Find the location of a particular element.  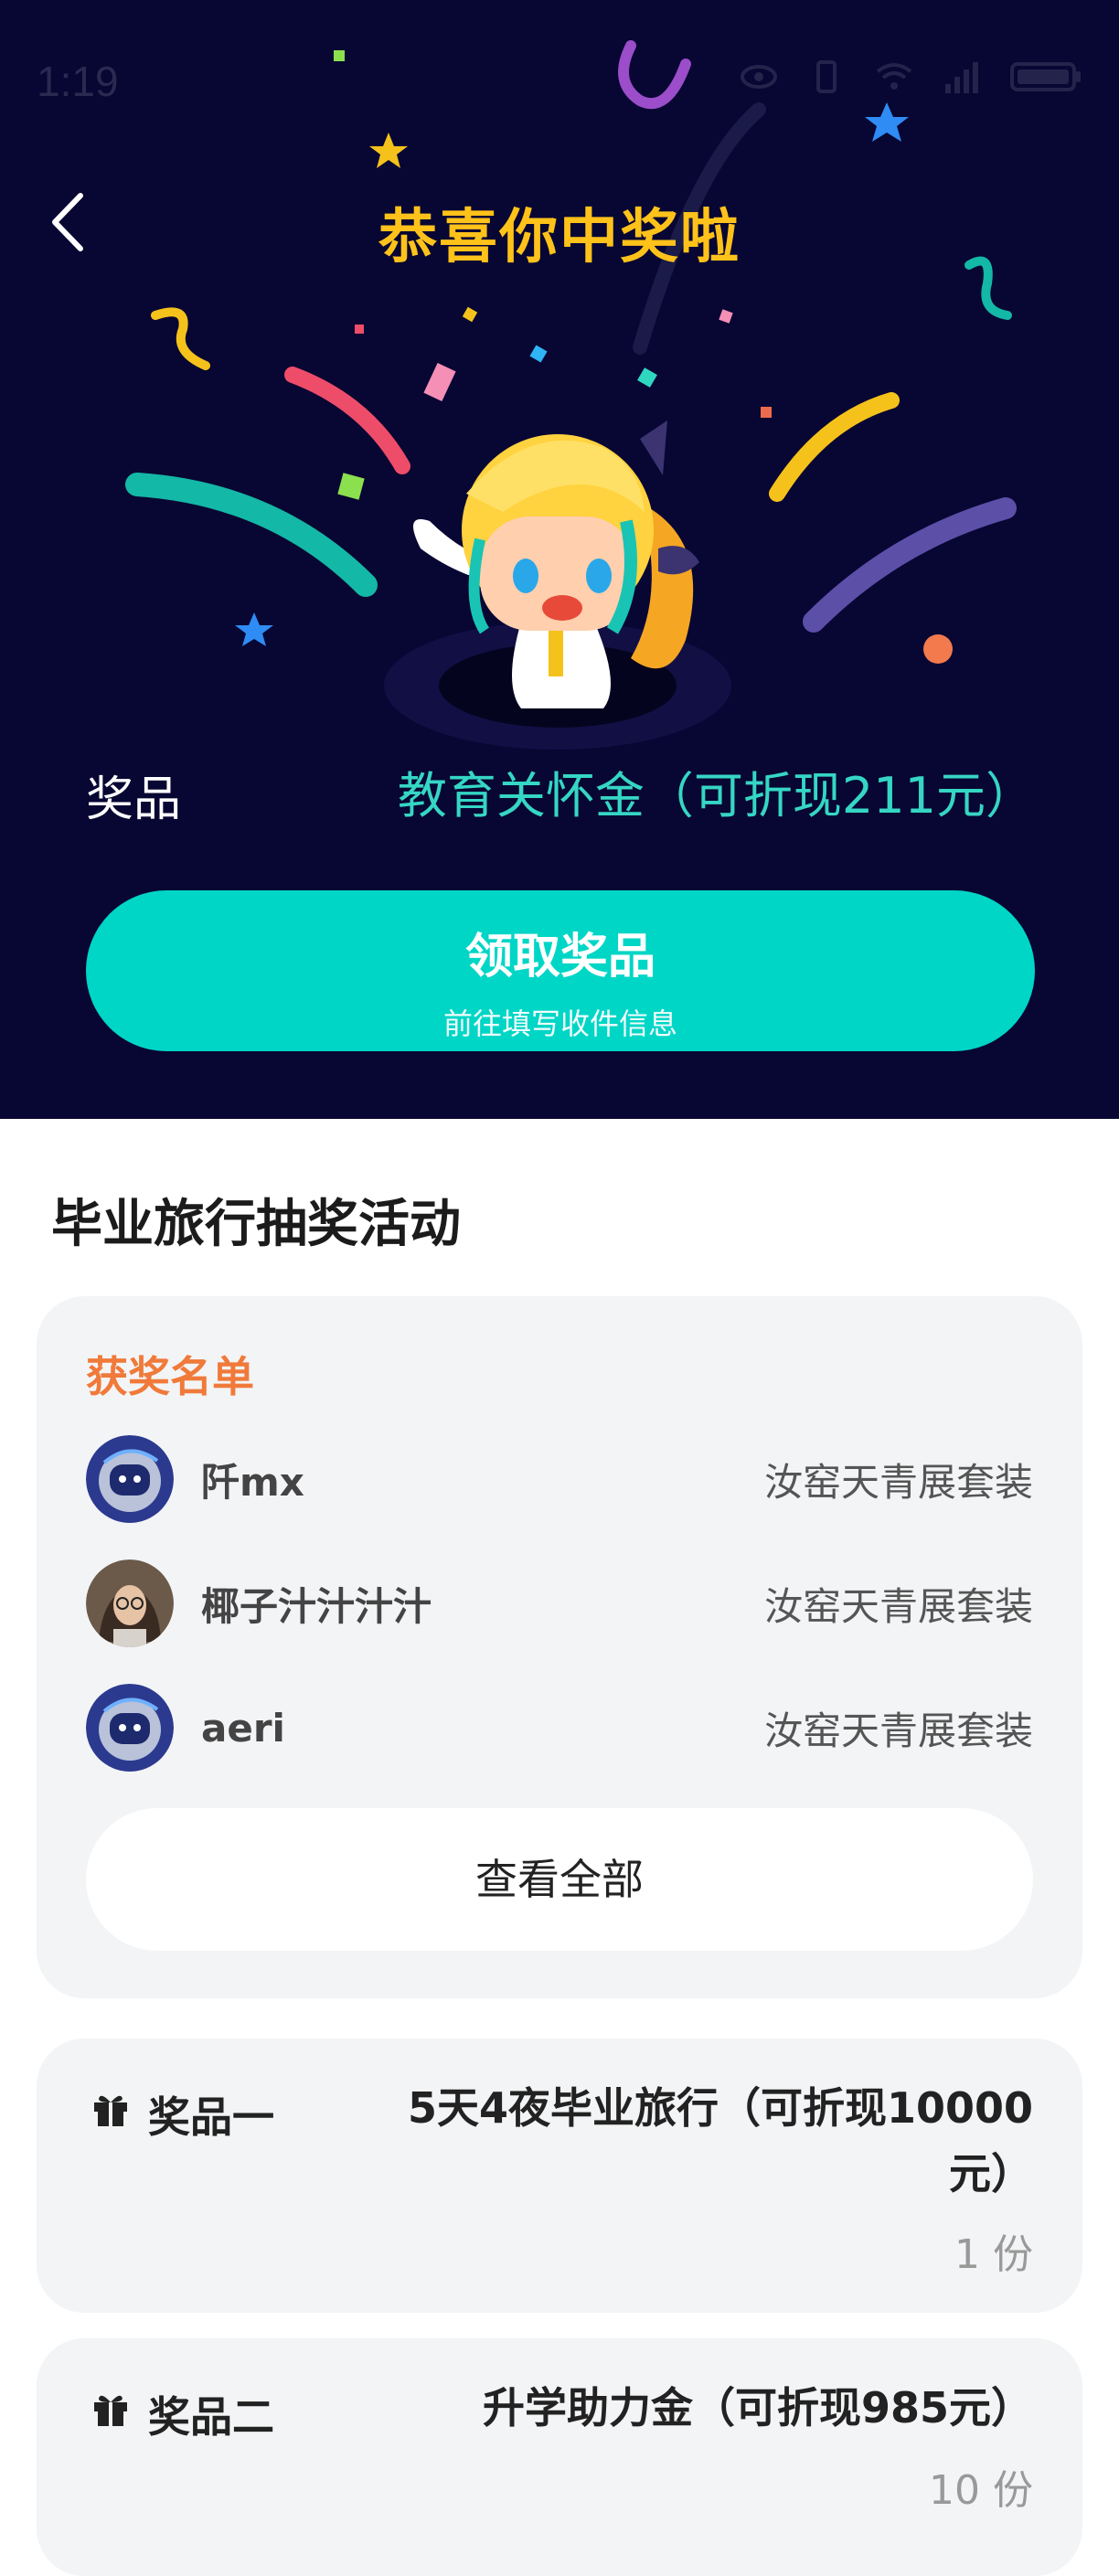

photo-avatar is located at coordinates (130, 1603).